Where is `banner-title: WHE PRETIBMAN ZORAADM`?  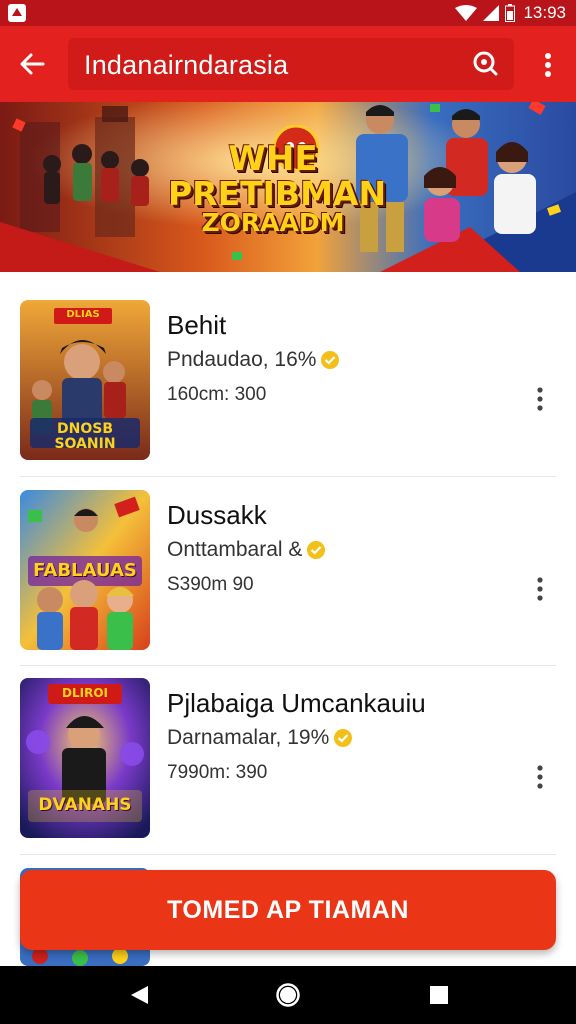
banner-title: WHE PRETIBMAN ZORAADM is located at coordinates (277, 188).